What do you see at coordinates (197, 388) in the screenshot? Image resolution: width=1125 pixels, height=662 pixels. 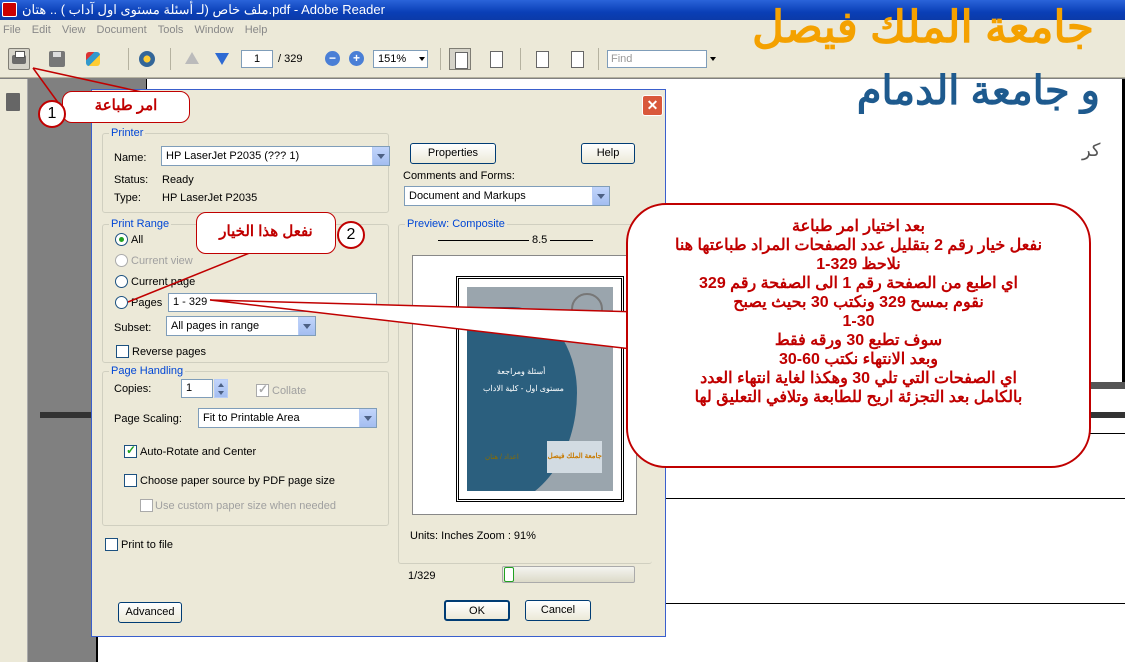 I see `copies-input: 1` at bounding box center [197, 388].